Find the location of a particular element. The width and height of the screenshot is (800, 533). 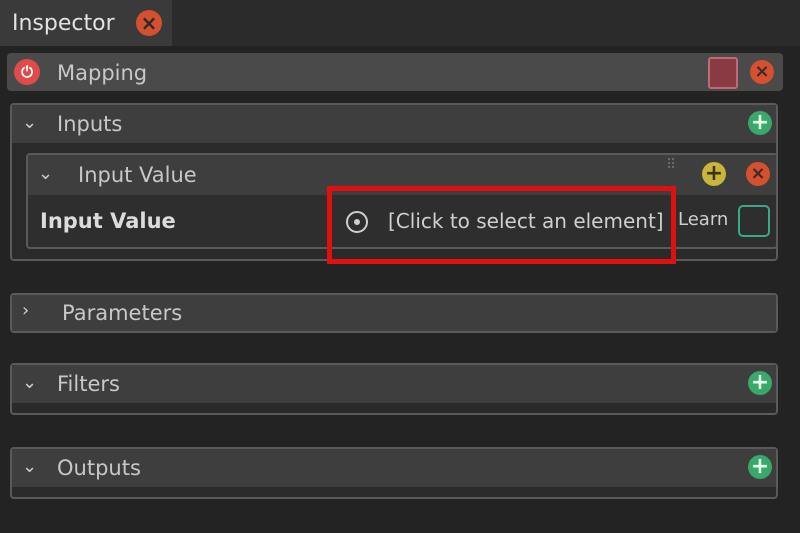

filters-title: Filters is located at coordinates (88, 384).